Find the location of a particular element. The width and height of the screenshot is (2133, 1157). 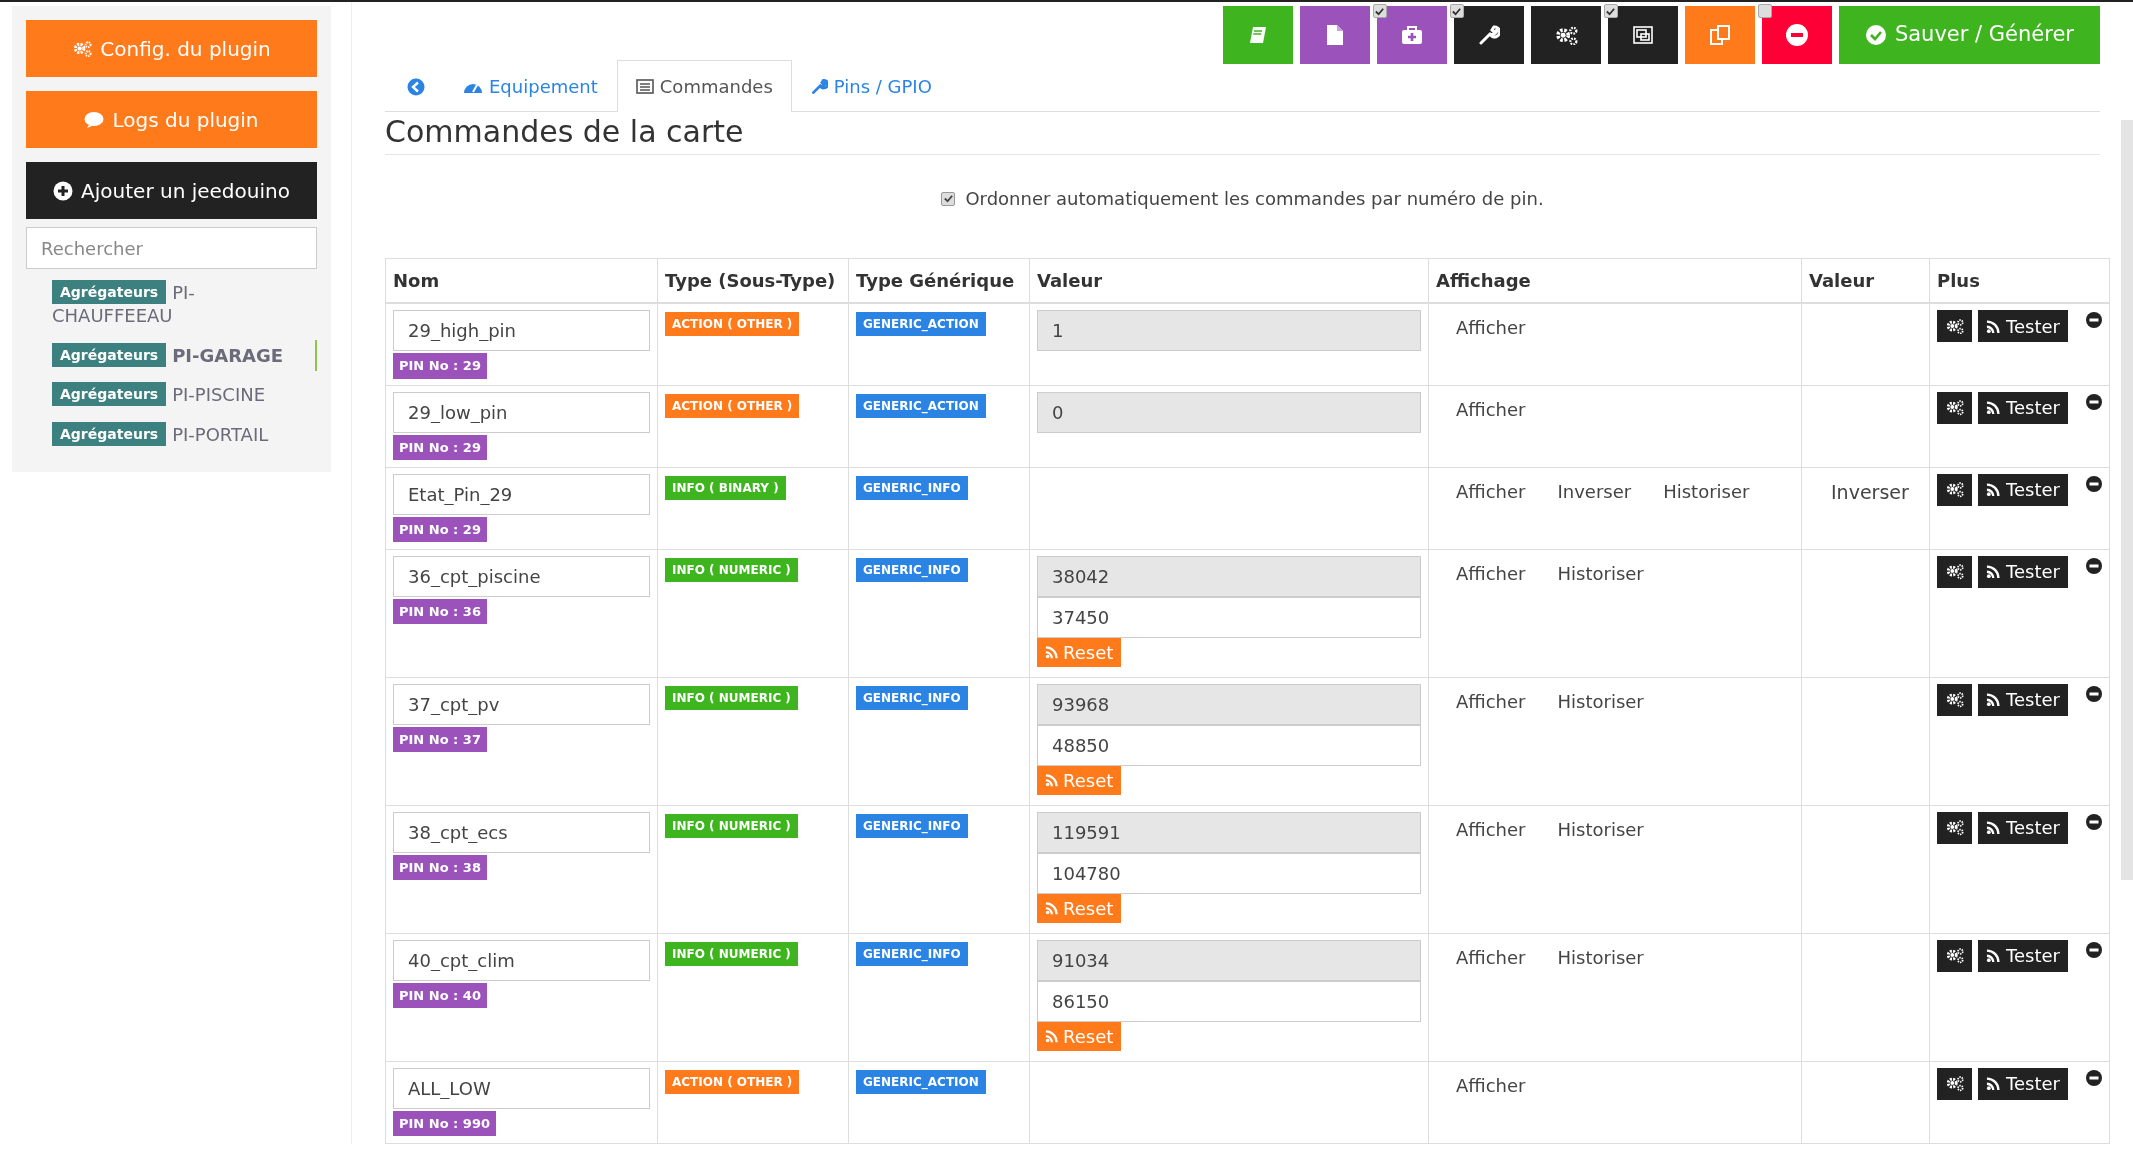

name-field: 37_cpt_pv is located at coordinates (521, 704).